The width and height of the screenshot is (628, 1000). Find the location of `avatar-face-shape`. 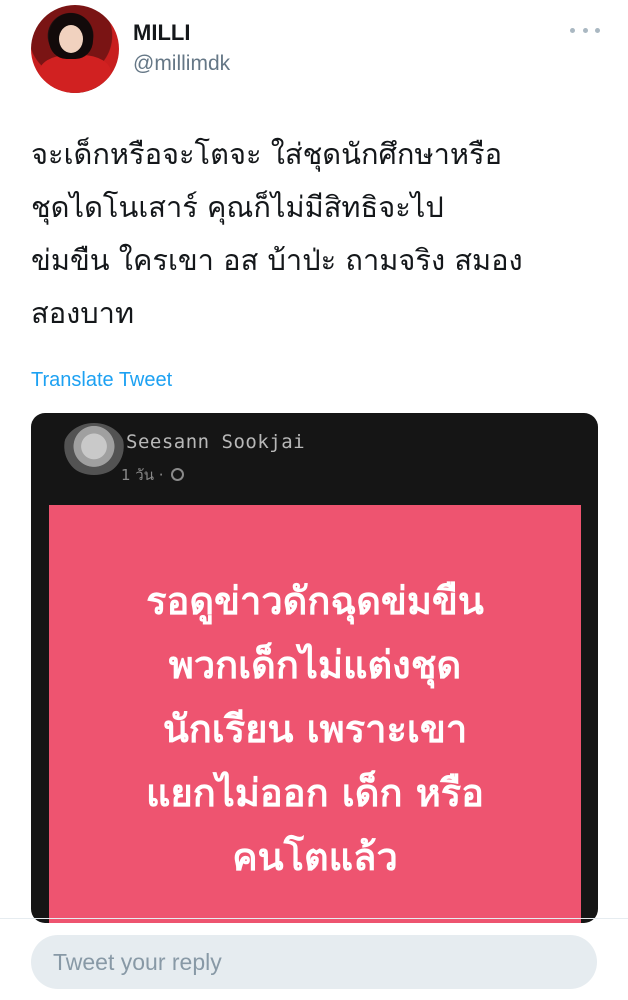

avatar-face-shape is located at coordinates (71, 39).